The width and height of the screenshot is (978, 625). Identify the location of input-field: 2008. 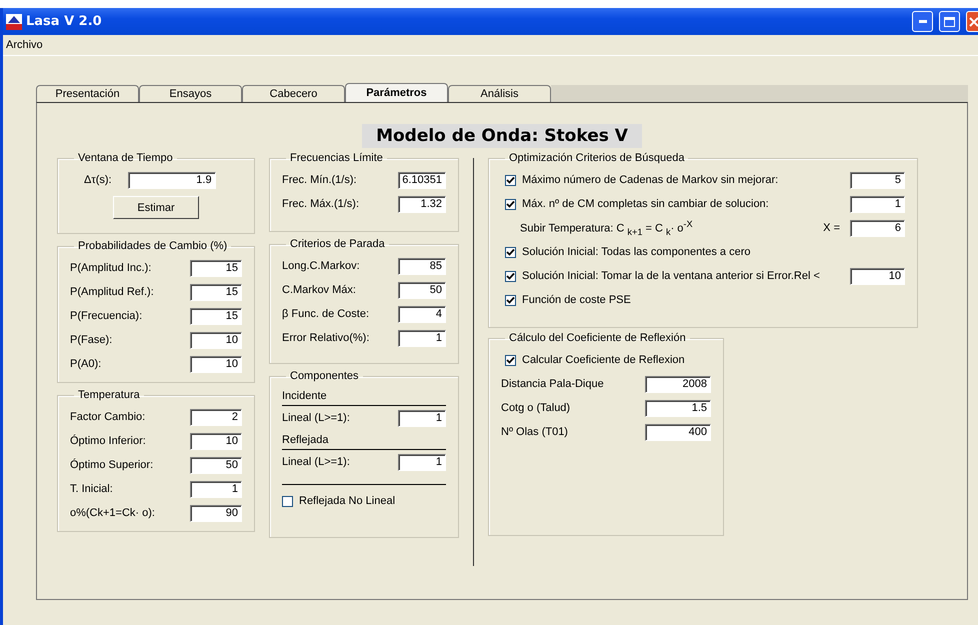
(678, 384).